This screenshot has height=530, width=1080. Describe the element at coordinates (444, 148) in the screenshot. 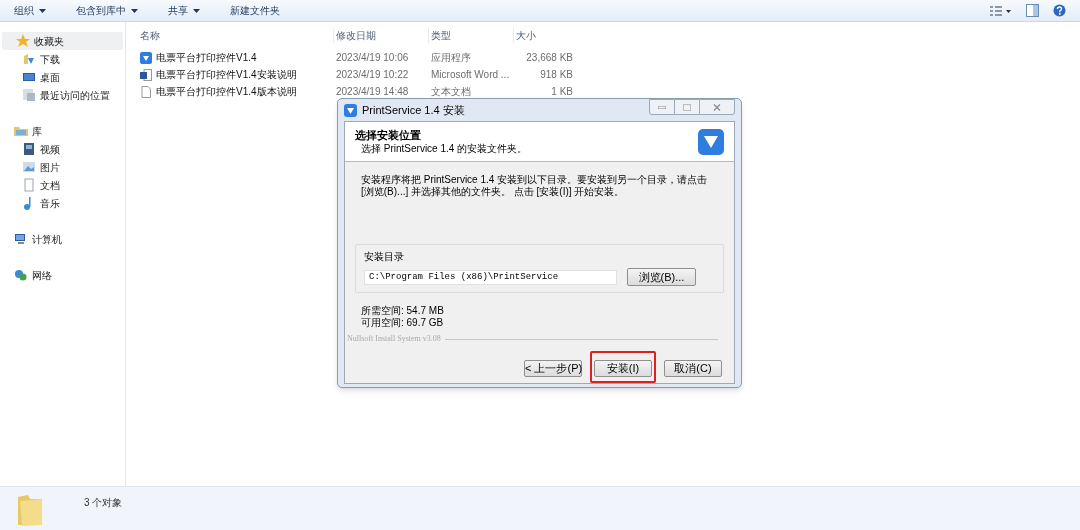

I see `page-subheading: 选择 PrintService 1.4 的安装文件夹。` at that location.